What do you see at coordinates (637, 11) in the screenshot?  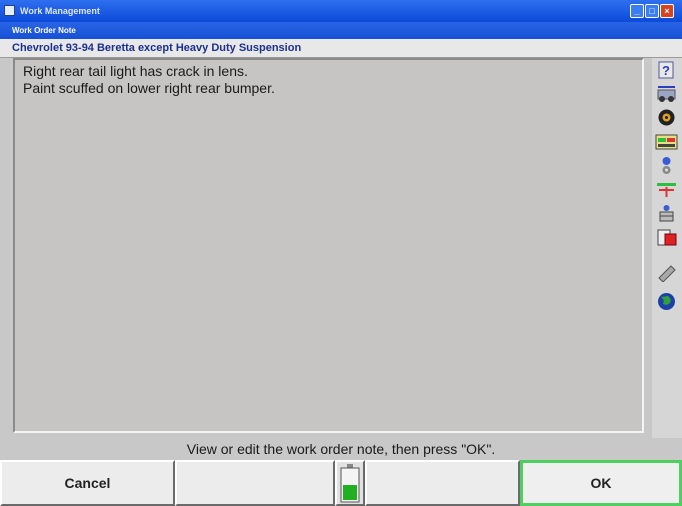 I see `minimize-button: _` at bounding box center [637, 11].